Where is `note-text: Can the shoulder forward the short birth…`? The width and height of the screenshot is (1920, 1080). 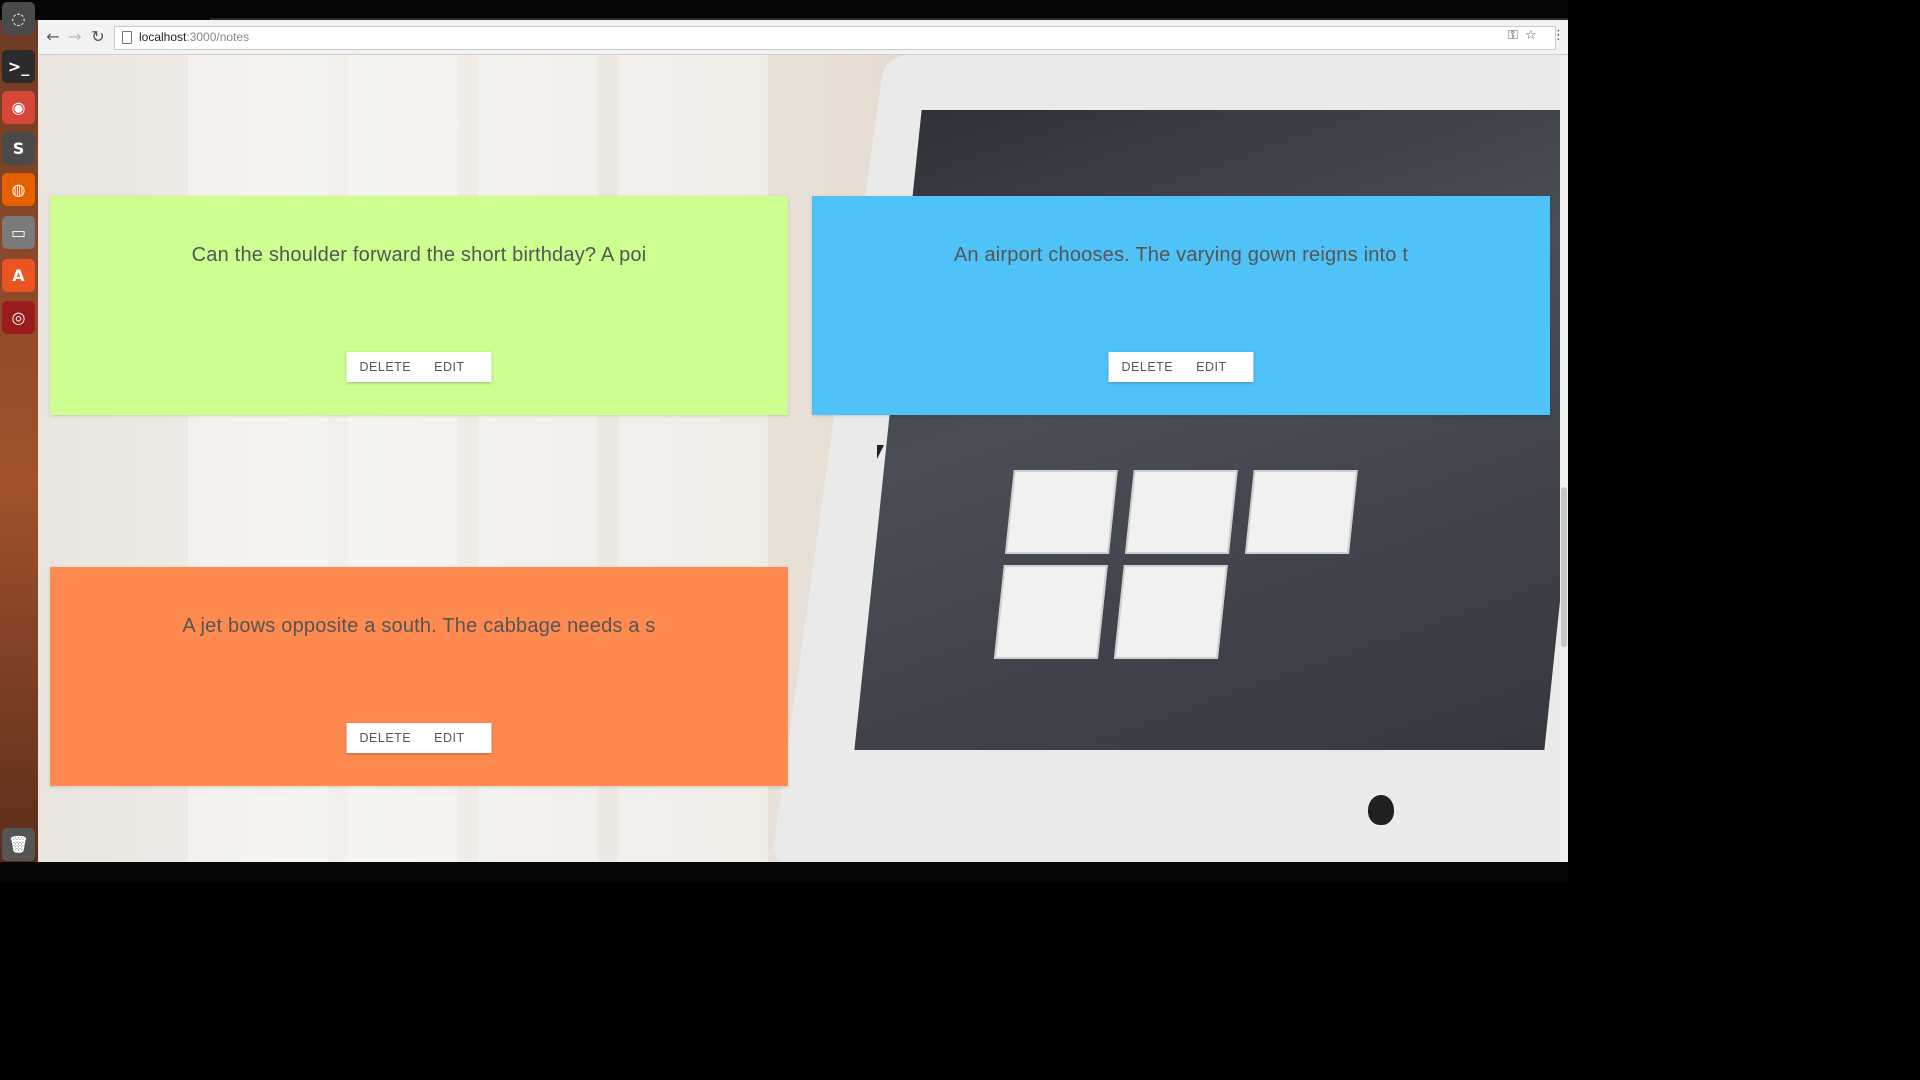 note-text: Can the shoulder forward the short birth… is located at coordinates (419, 255).